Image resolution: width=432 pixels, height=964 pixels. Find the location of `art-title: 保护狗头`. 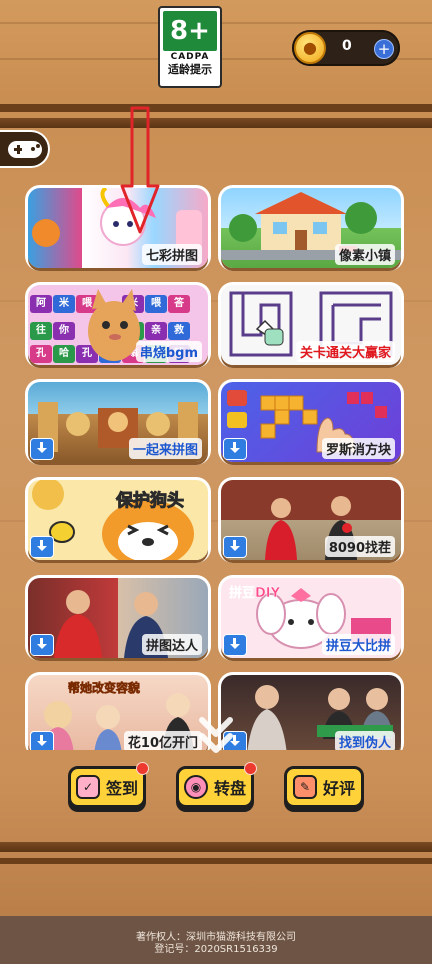

art-title: 保护狗头 is located at coordinates (150, 501).